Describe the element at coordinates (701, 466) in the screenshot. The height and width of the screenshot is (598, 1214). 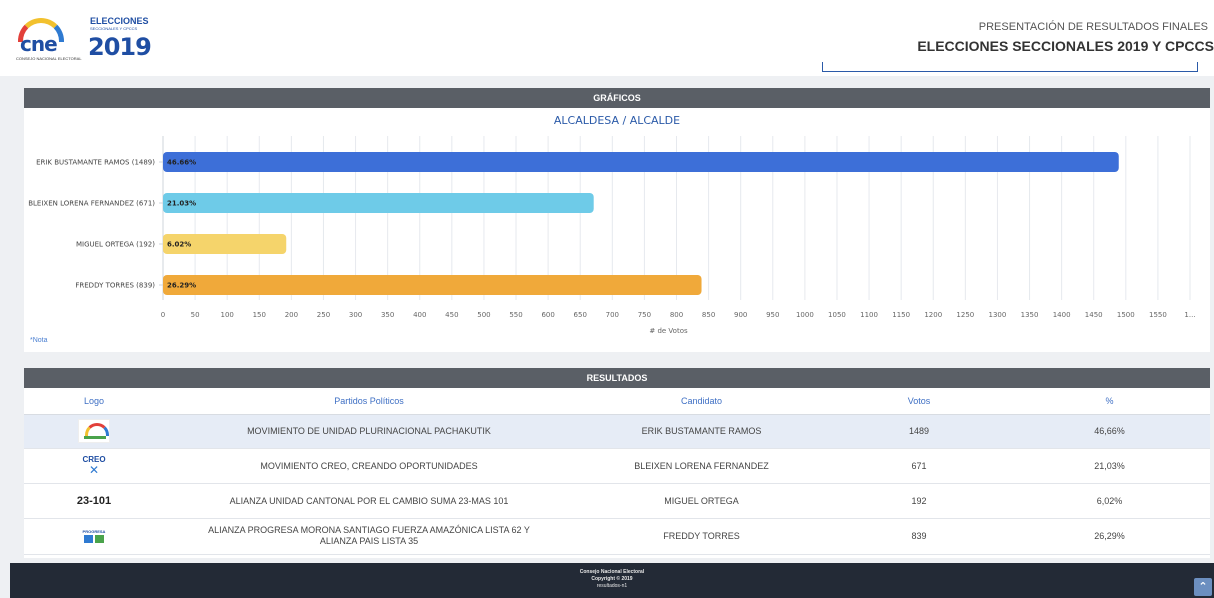
I see `candidate-cell: BLEIXEN LORENA FERNANDEZ` at that location.